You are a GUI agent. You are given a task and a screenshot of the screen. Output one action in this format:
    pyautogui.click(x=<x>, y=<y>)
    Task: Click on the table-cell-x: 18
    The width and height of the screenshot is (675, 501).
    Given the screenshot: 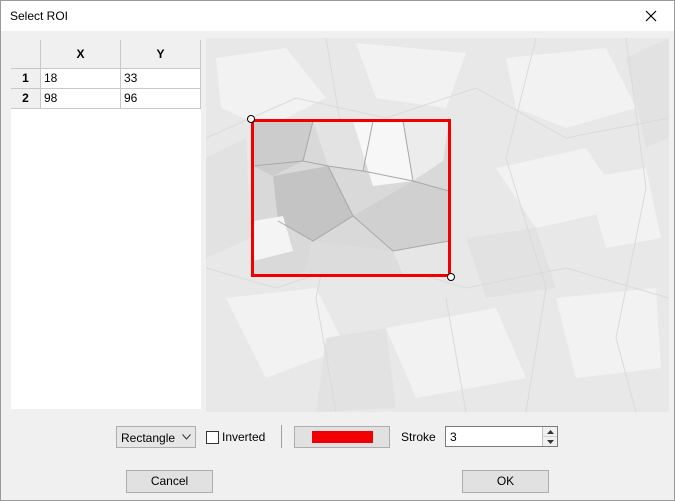 What is the action you would take?
    pyautogui.click(x=81, y=79)
    